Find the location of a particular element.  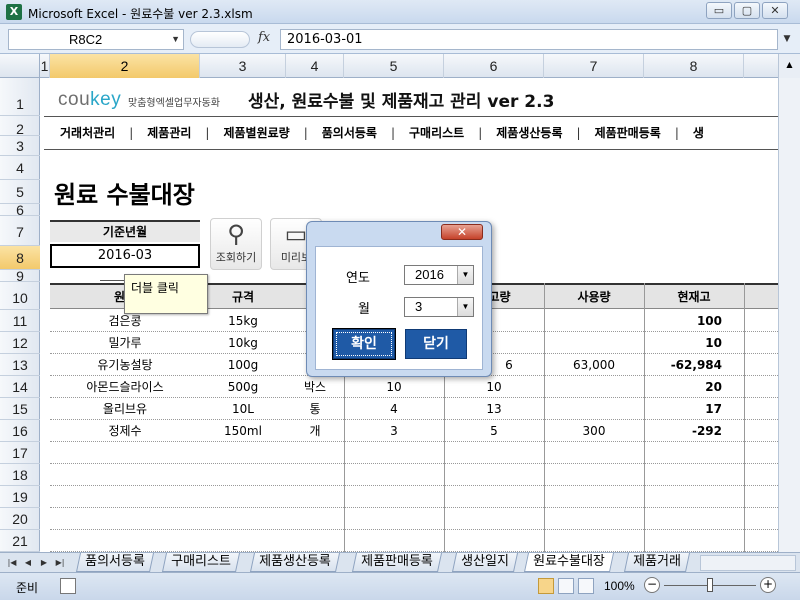

menu-item-purchase-list: 구매리스트 is located at coordinates (436, 132).